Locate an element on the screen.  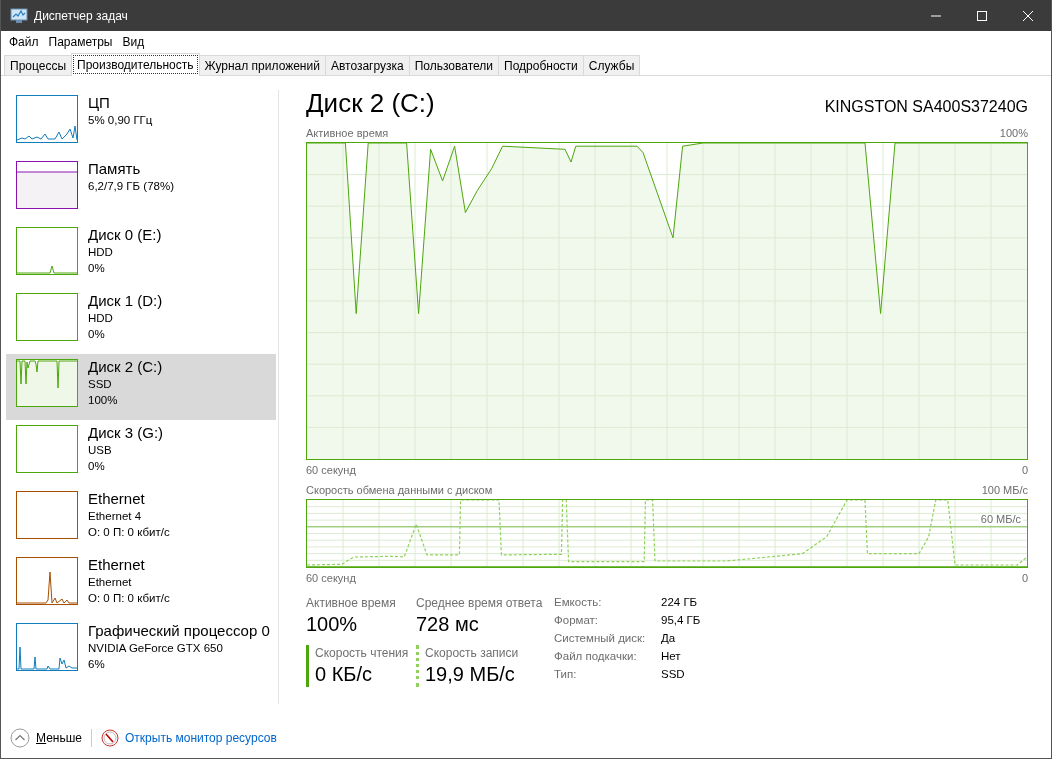
sidebar-item-detail: Ethernet is located at coordinates (110, 582).